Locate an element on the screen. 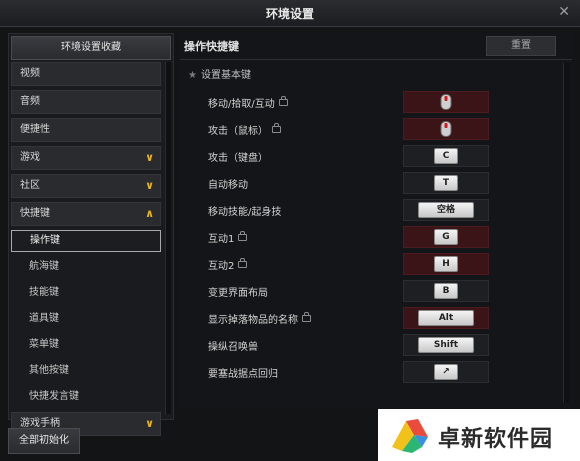 This screenshot has height=461, width=580. keybind-label-text: 攻击（键盘） is located at coordinates (238, 158).